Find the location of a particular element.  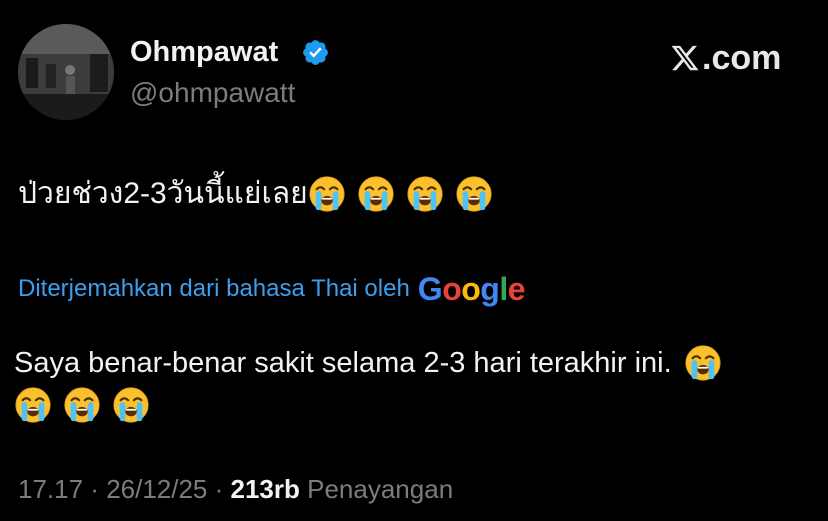

post-time: 17.17 is located at coordinates (50, 489).